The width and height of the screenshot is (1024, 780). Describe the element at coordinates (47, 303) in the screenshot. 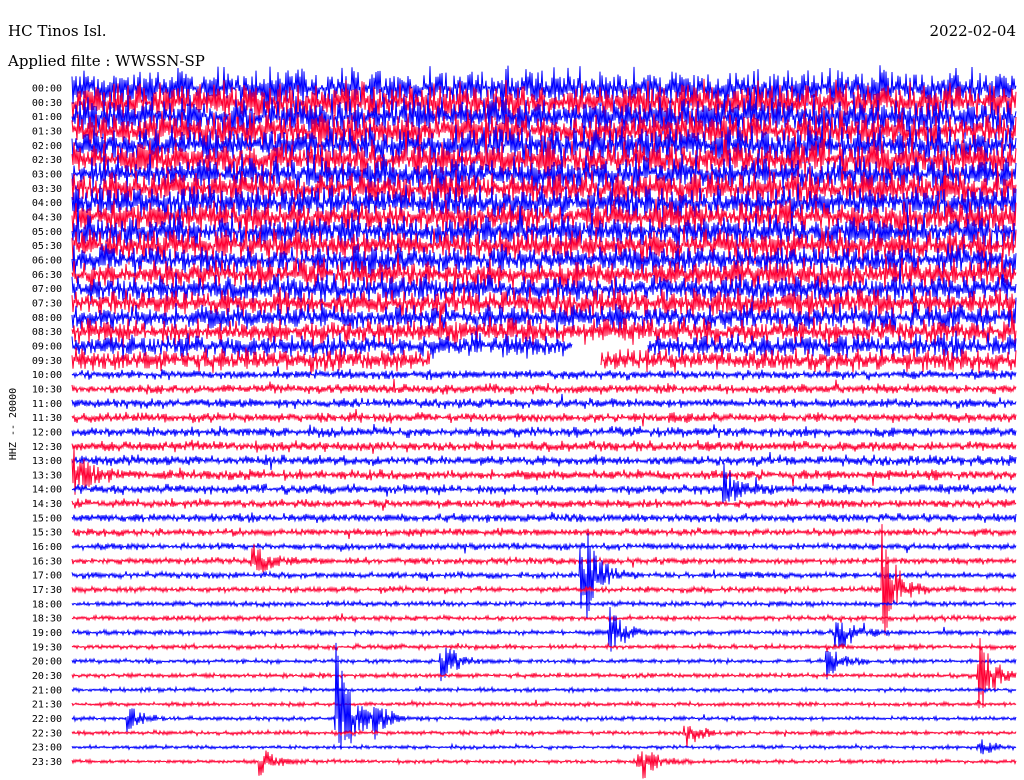

I see `time-tick-label: 07:30` at that location.